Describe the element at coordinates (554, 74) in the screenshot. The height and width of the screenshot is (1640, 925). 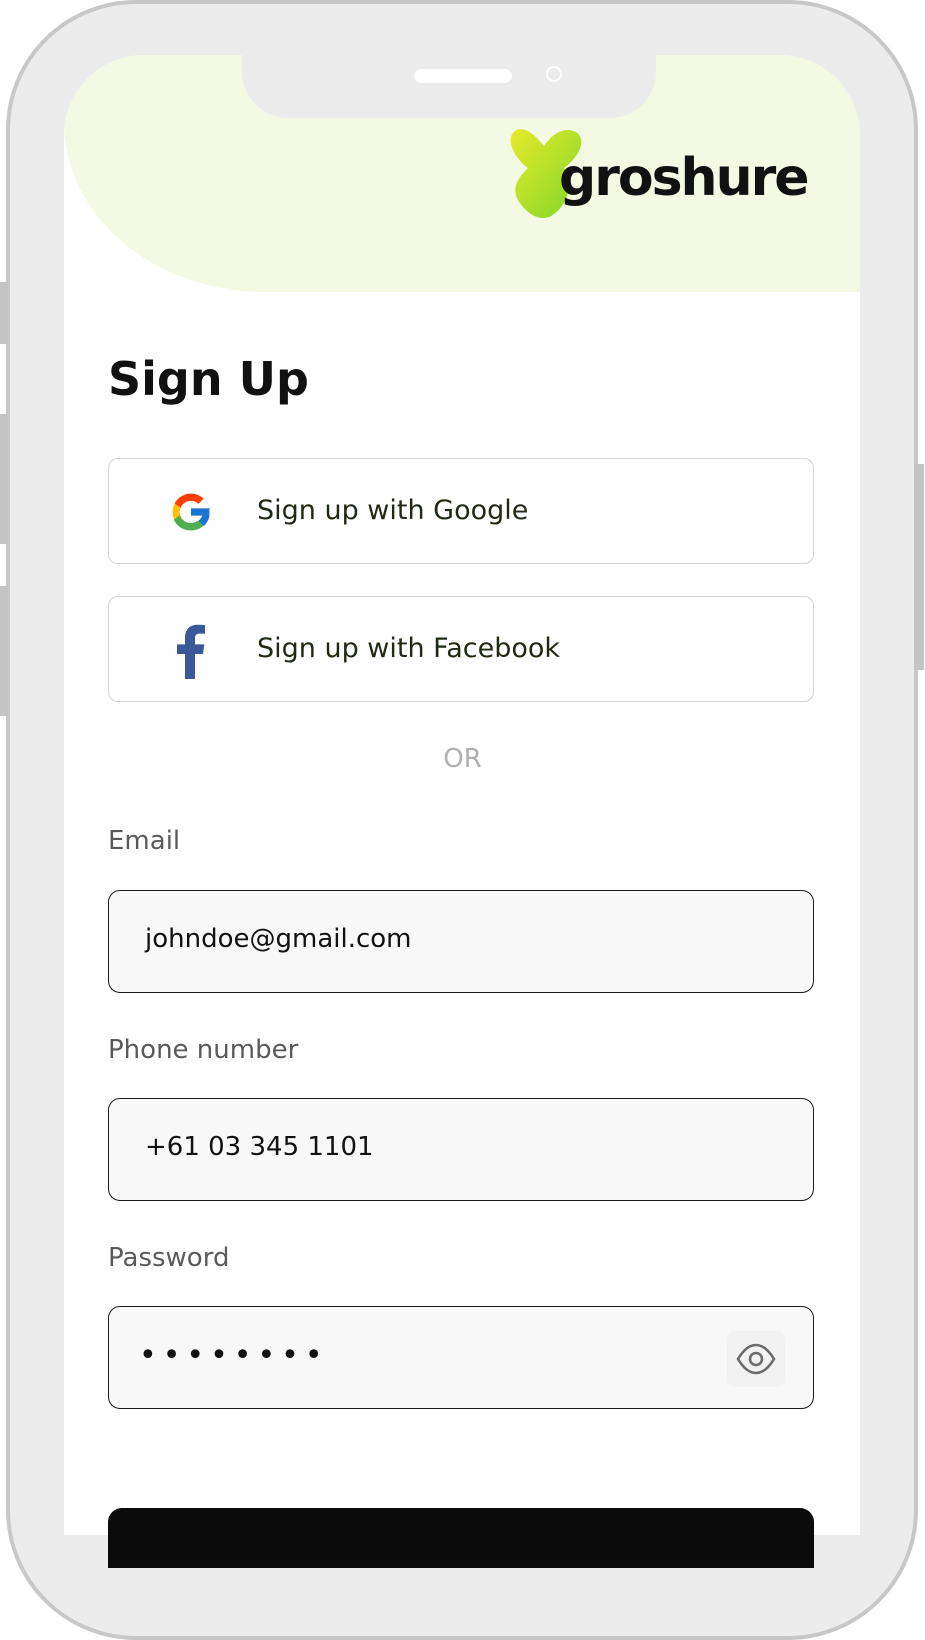
I see `camera-icon` at that location.